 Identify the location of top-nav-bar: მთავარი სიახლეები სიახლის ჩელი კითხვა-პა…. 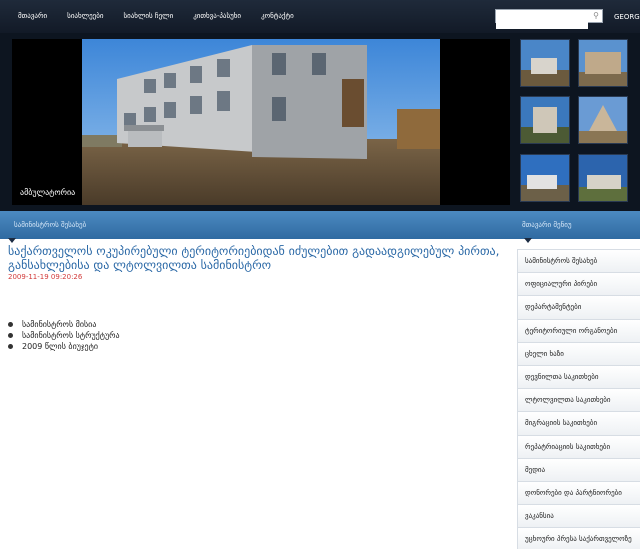
(320, 16).